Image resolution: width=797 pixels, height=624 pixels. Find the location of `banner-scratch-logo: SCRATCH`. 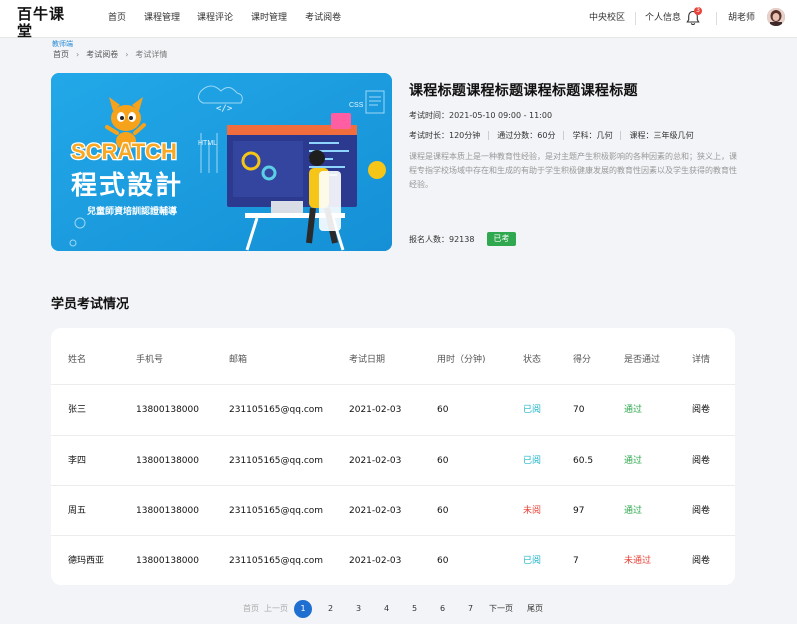

banner-scratch-logo: SCRATCH is located at coordinates (124, 151).